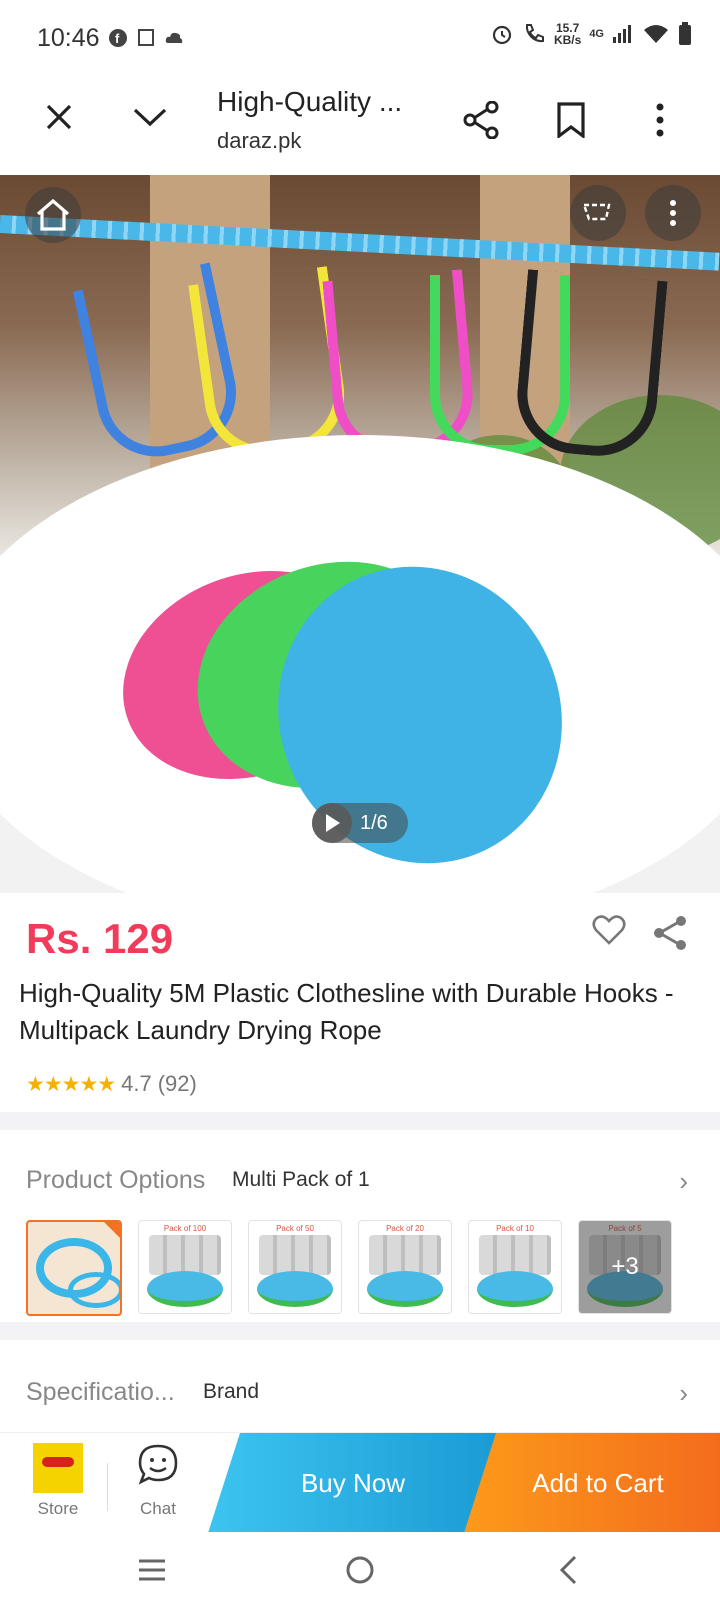  What do you see at coordinates (136, 1083) in the screenshot?
I see `rating-value: 4.7` at bounding box center [136, 1083].